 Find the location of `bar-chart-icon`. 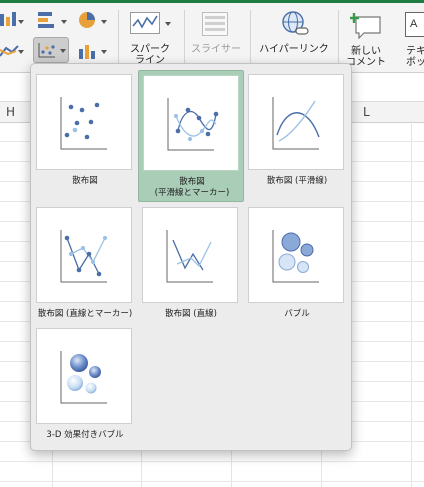

bar-chart-icon is located at coordinates (48, 20).